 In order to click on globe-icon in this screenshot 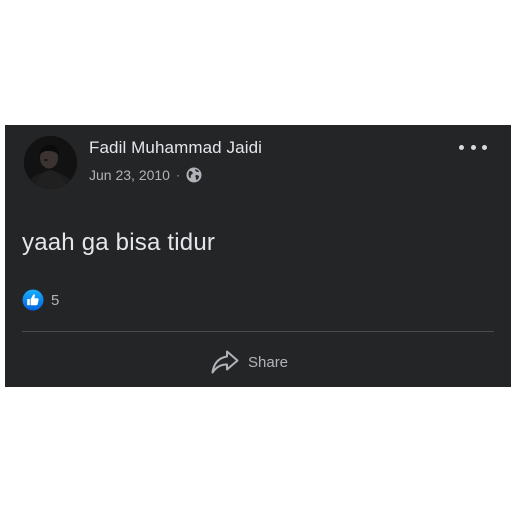, I will do `click(194, 175)`.